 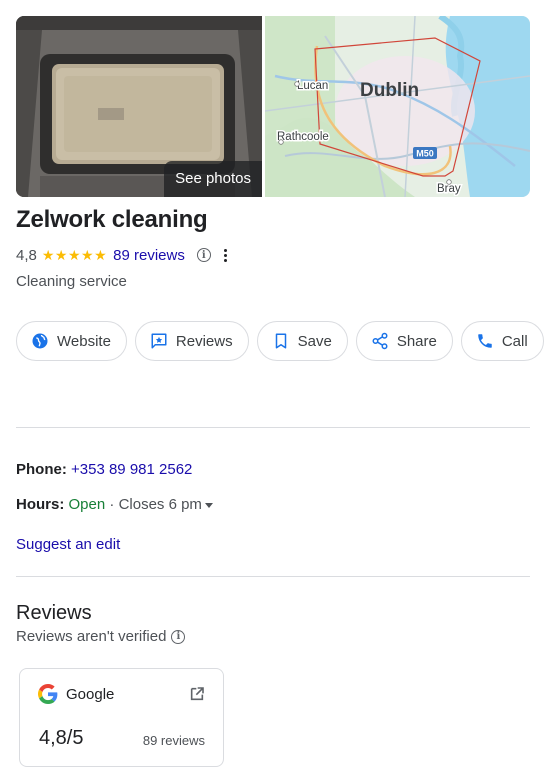 What do you see at coordinates (159, 341) in the screenshot?
I see `review-star-icon` at bounding box center [159, 341].